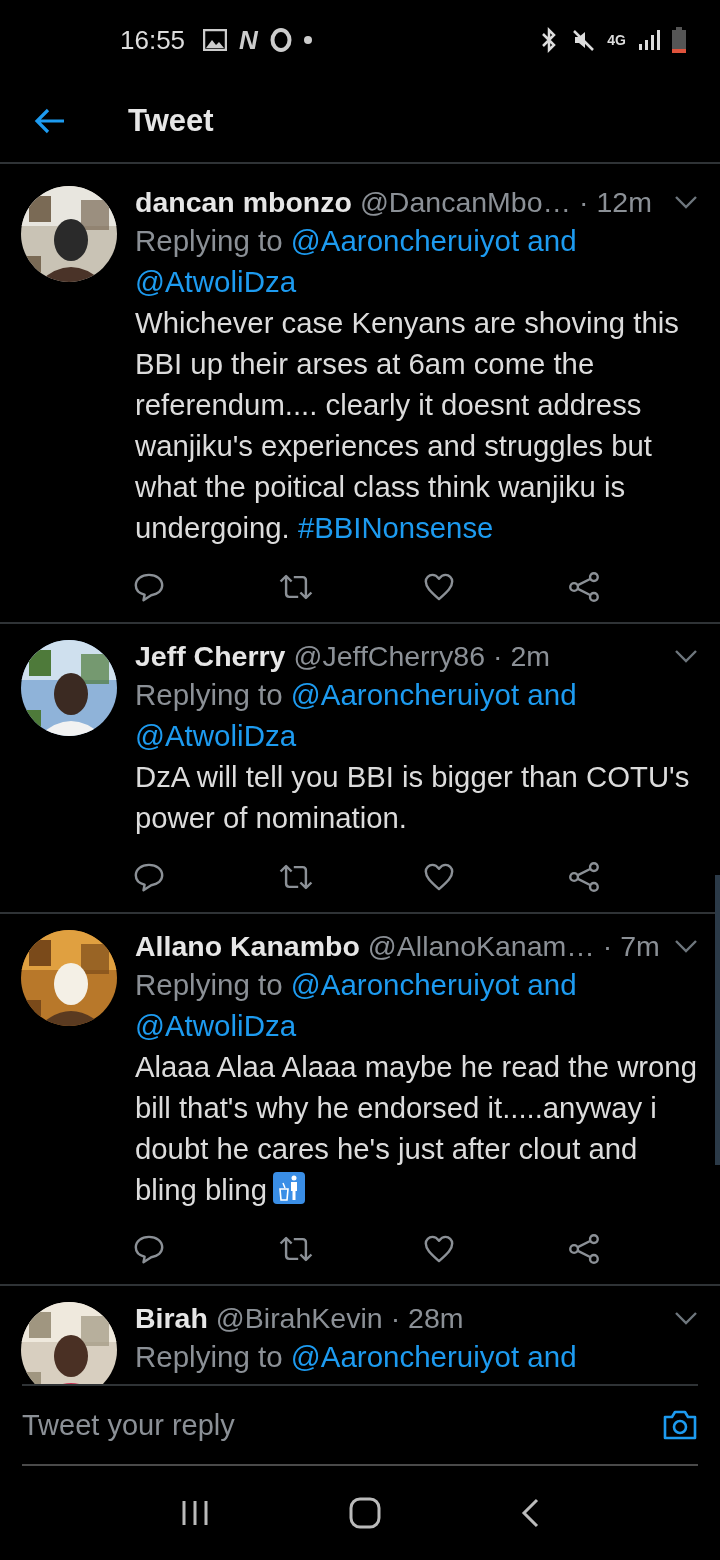  What do you see at coordinates (395, 527) in the screenshot?
I see `hashtag-link: #BBINonsense` at bounding box center [395, 527].